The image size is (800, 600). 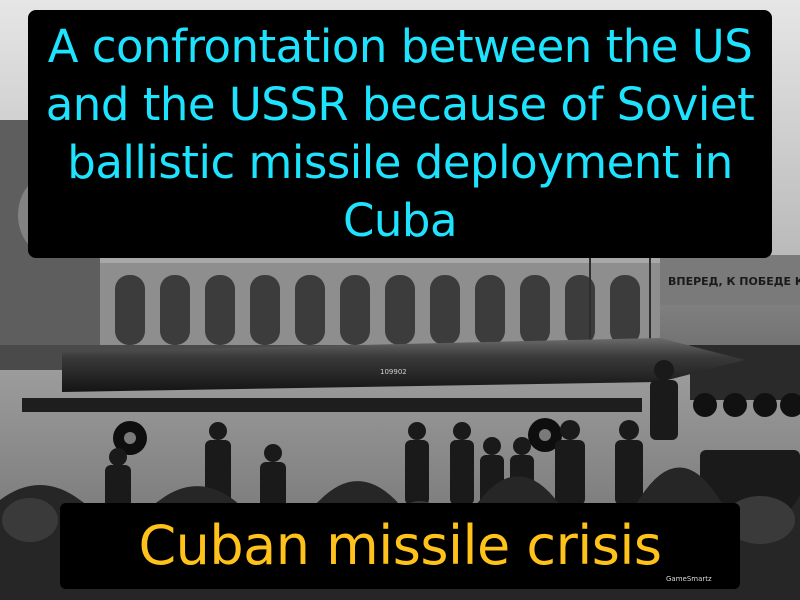 What do you see at coordinates (734, 281) in the screenshot?
I see `banner-slogan: ВПЕРЕД, К ПОБЕДЕ КО` at bounding box center [734, 281].